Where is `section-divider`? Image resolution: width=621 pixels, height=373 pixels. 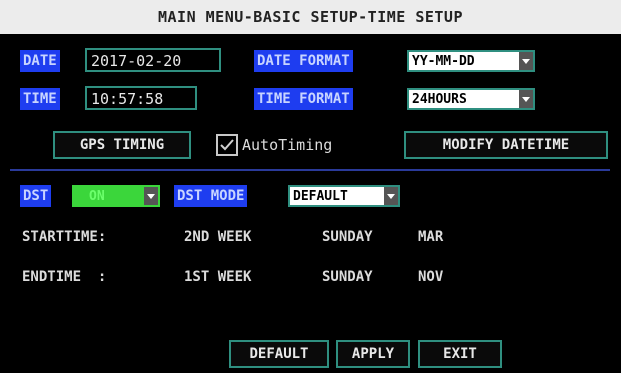
section-divider is located at coordinates (310, 170).